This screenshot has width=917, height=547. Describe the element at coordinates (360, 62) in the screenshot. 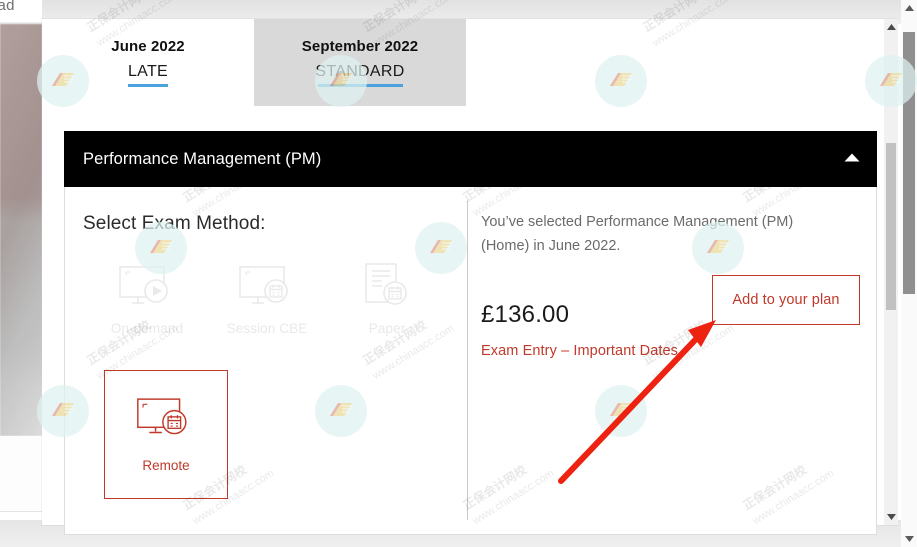

I see `tab-september-2022: September 2022 STANDARD` at that location.